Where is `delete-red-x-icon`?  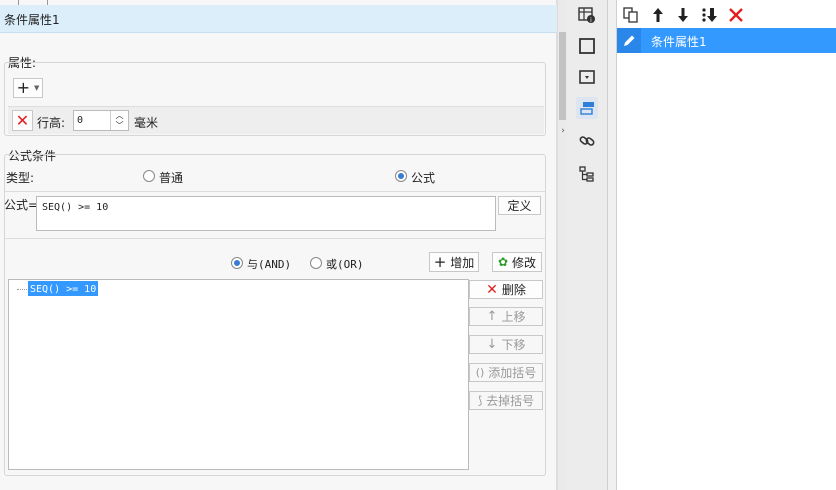
delete-red-x-icon is located at coordinates (736, 15).